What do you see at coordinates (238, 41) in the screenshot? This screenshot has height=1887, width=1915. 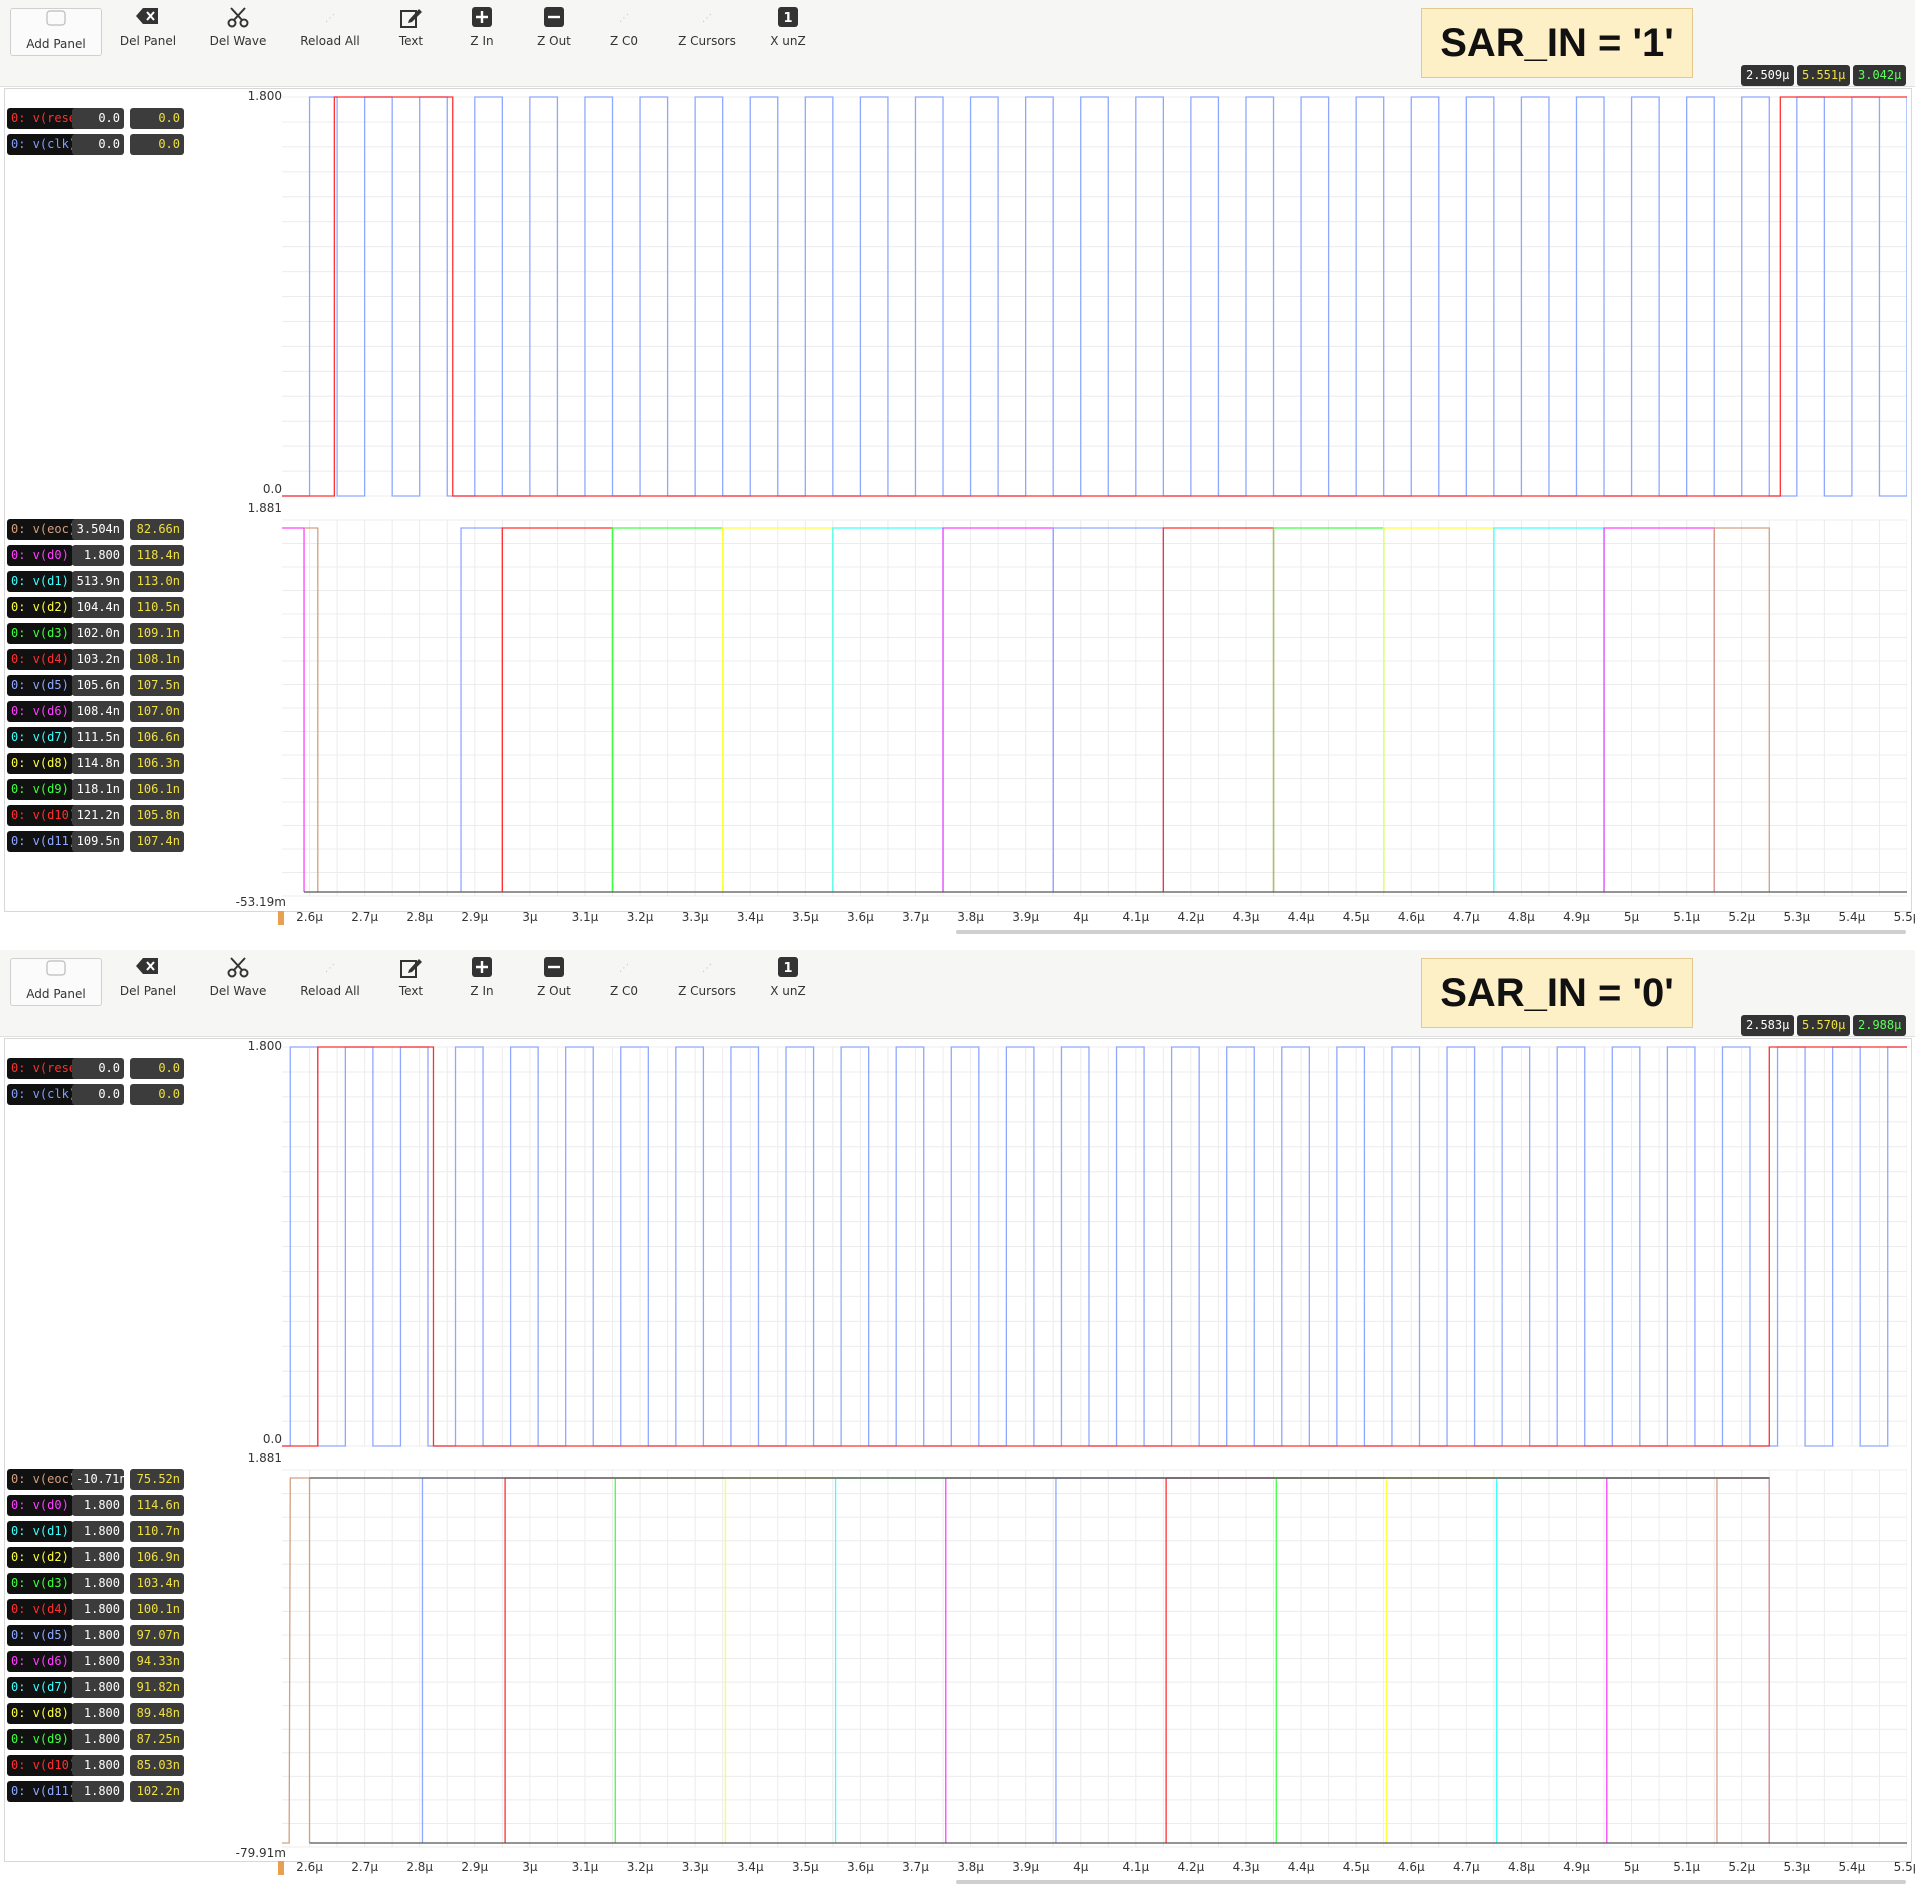 I see `del-wave-label: Del Wave` at bounding box center [238, 41].